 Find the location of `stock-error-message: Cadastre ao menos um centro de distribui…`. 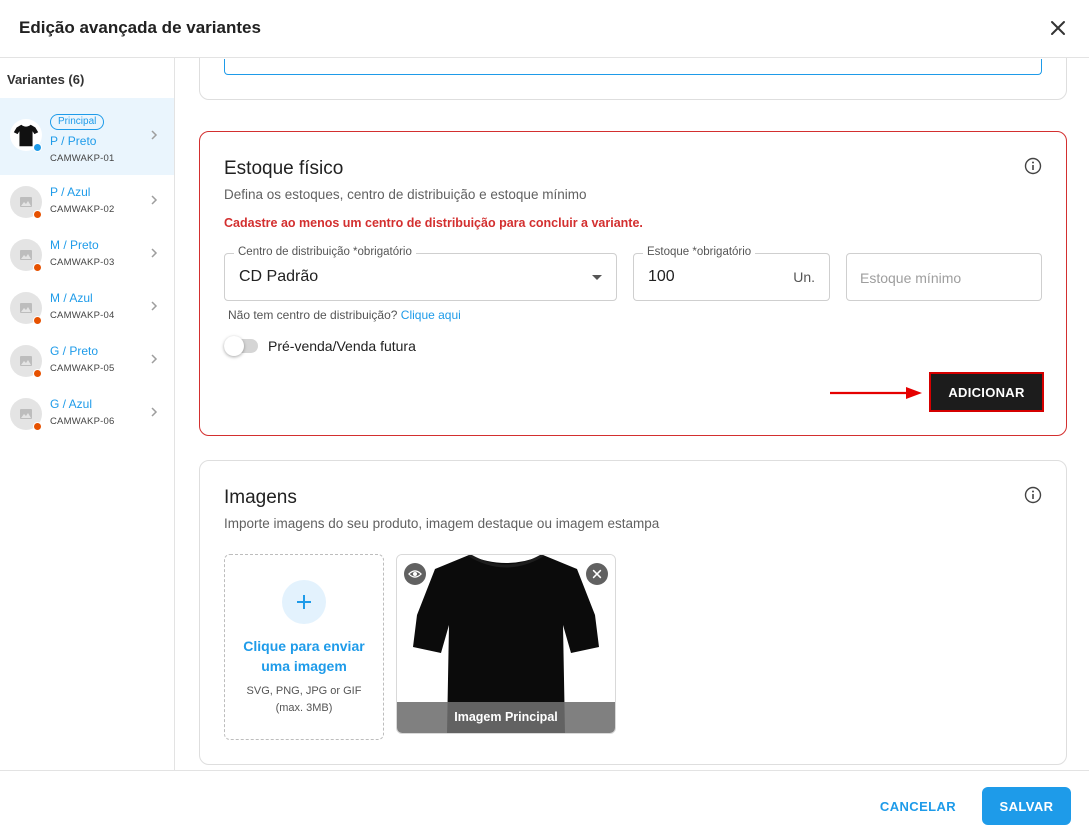

stock-error-message: Cadastre ao menos um centro de distribui… is located at coordinates (433, 223).